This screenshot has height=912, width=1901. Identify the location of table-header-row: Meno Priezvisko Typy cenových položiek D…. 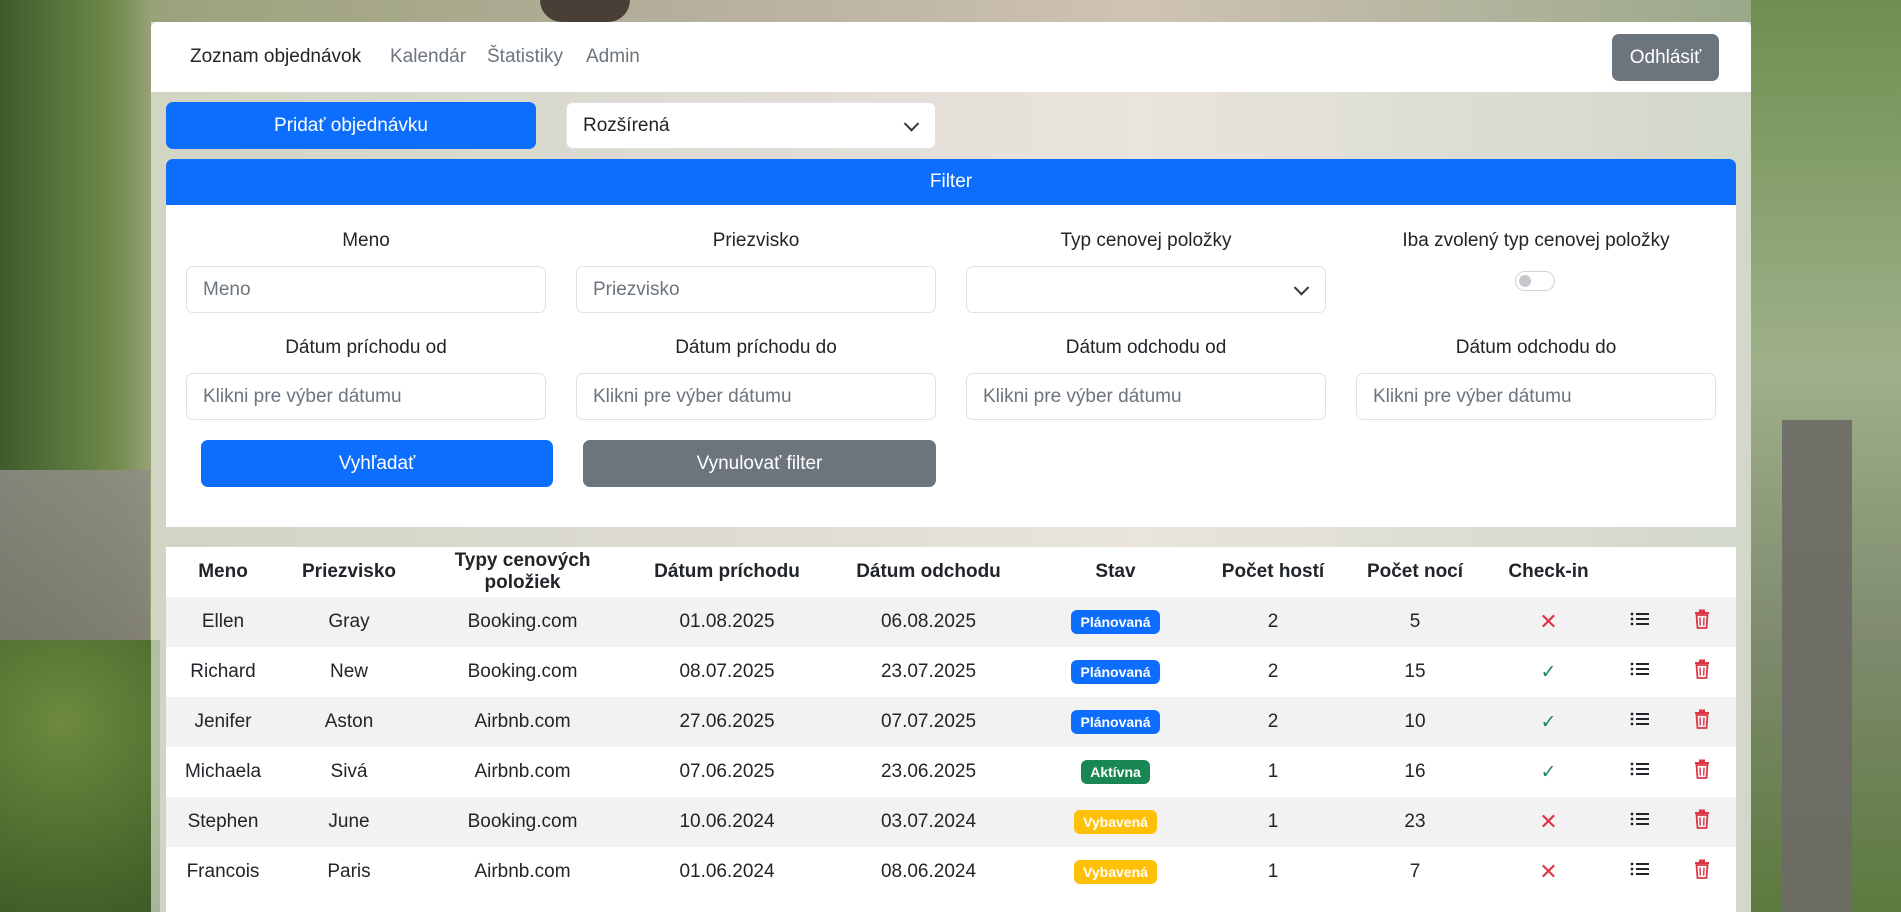
(951, 572).